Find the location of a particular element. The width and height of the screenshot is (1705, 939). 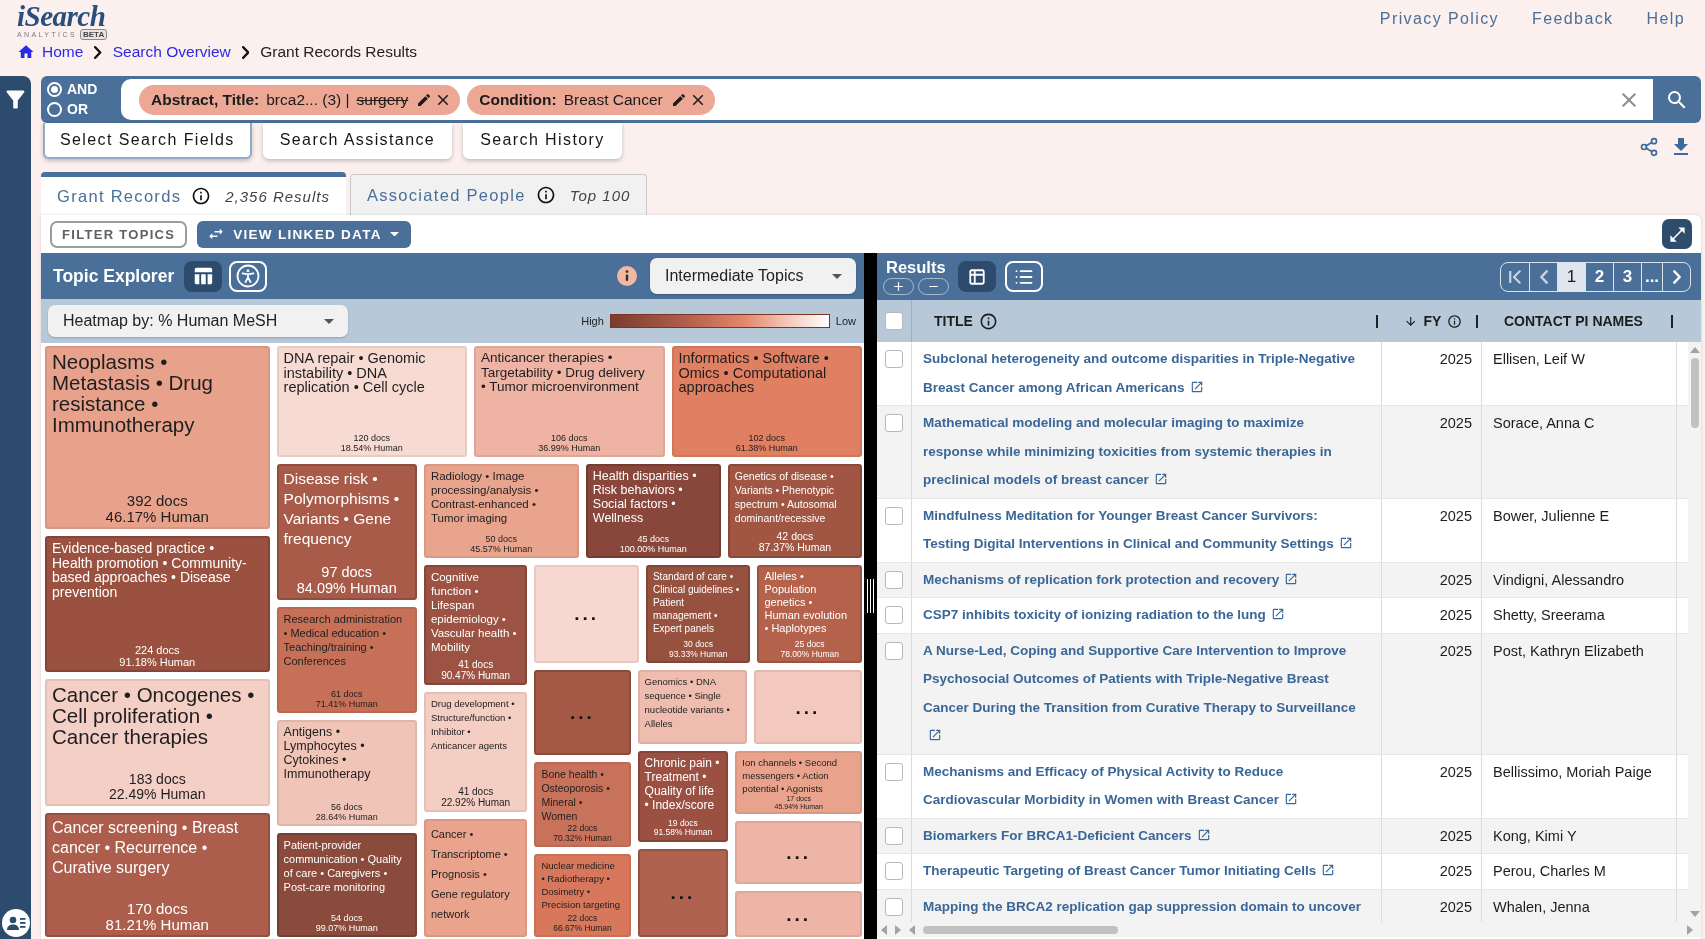

column-header: CONTACT PI NAMES is located at coordinates (1573, 321).